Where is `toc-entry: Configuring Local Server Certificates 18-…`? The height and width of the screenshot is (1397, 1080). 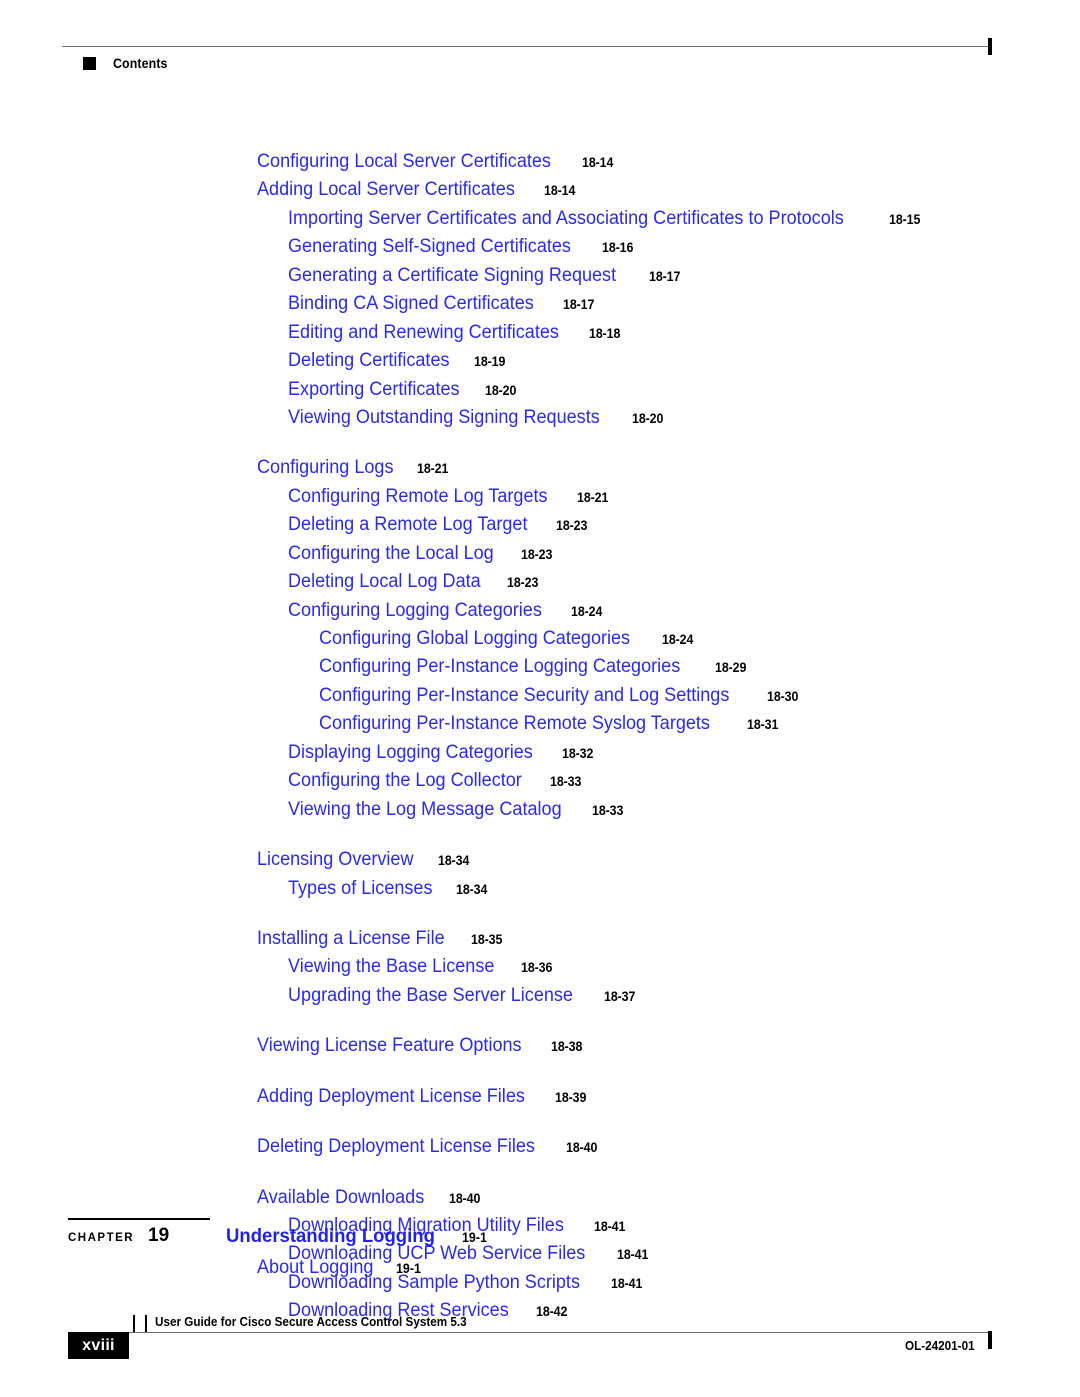
toc-entry: Configuring Local Server Certificates 18-… is located at coordinates (540, 164).